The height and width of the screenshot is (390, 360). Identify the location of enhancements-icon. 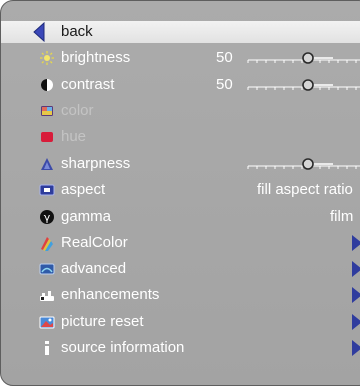
(47, 296).